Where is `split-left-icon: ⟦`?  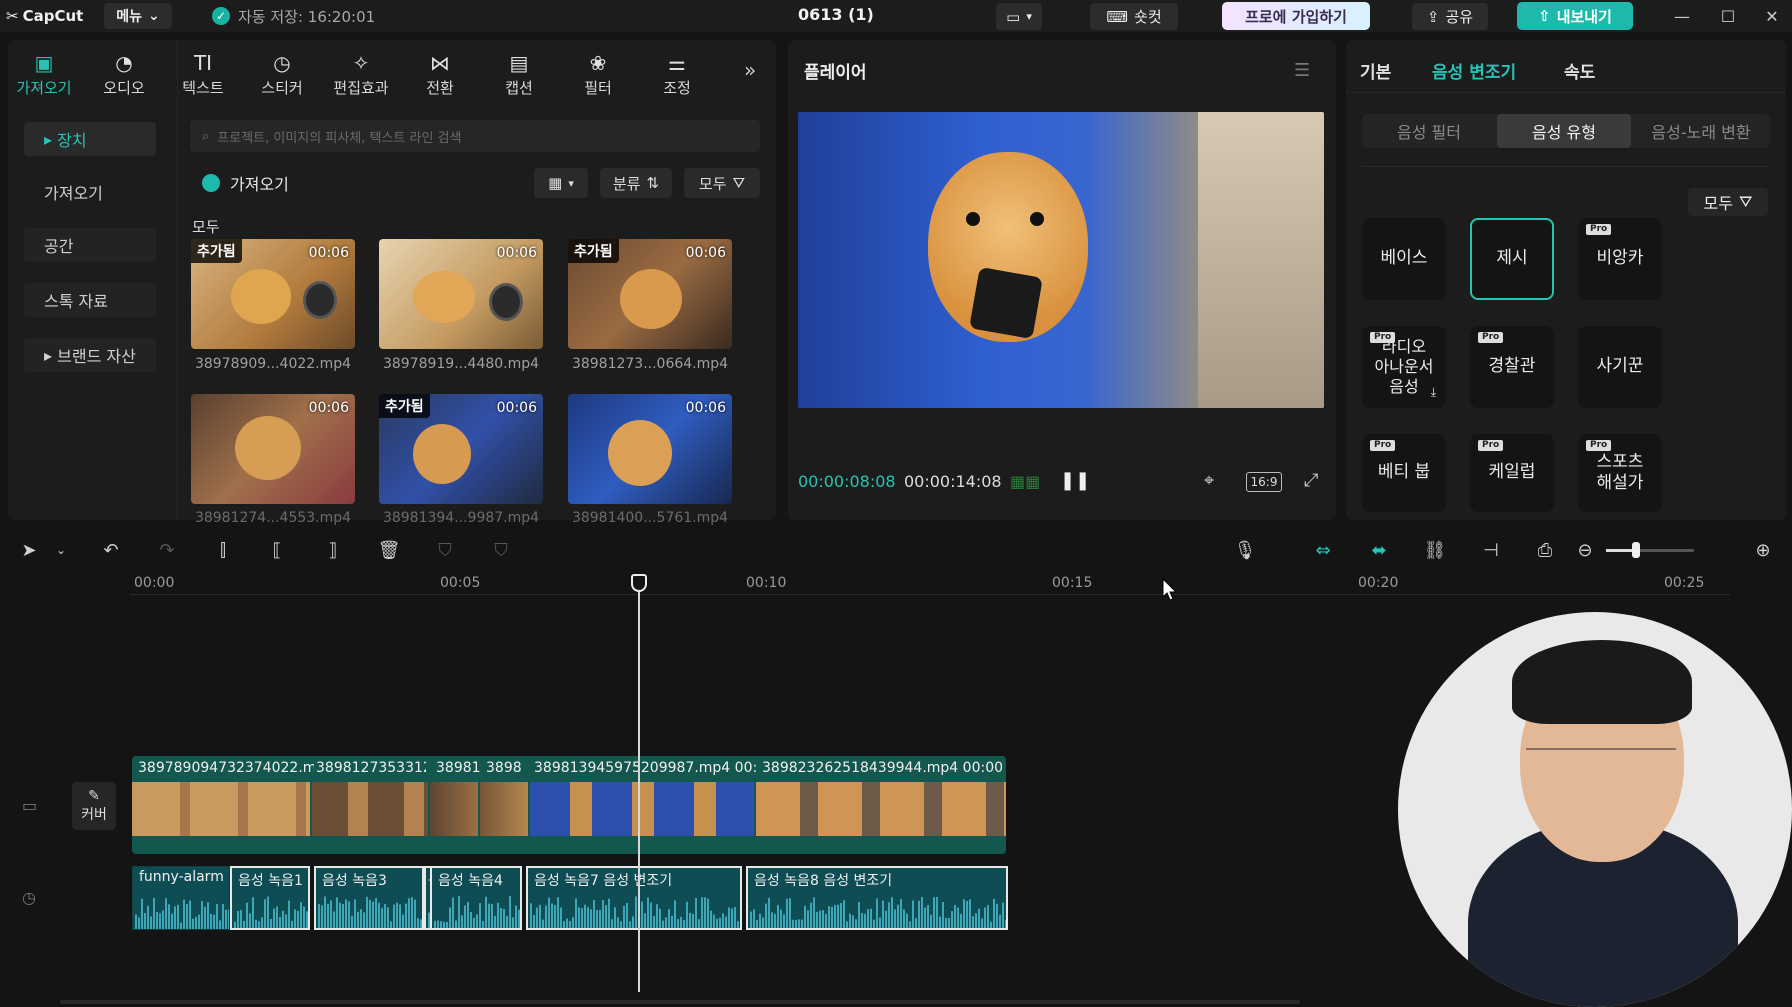 split-left-icon: ⟦ is located at coordinates (277, 550).